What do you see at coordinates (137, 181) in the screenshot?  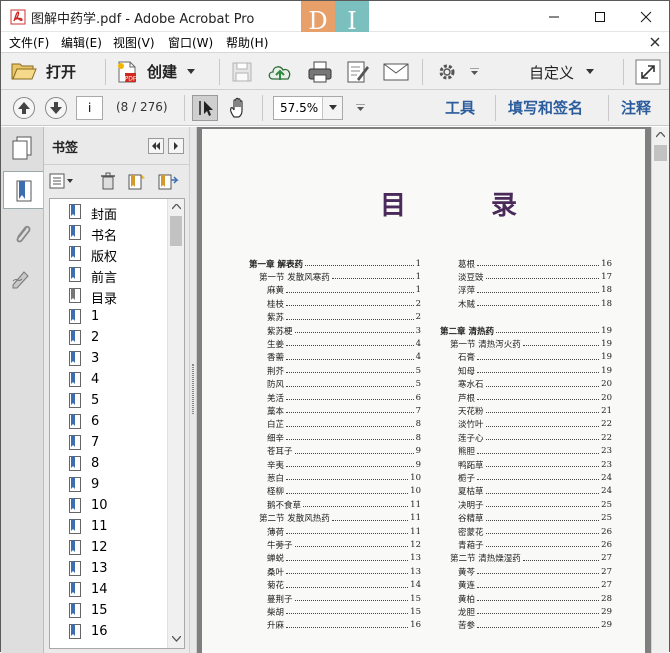 I see `new-bookmark-icon` at bounding box center [137, 181].